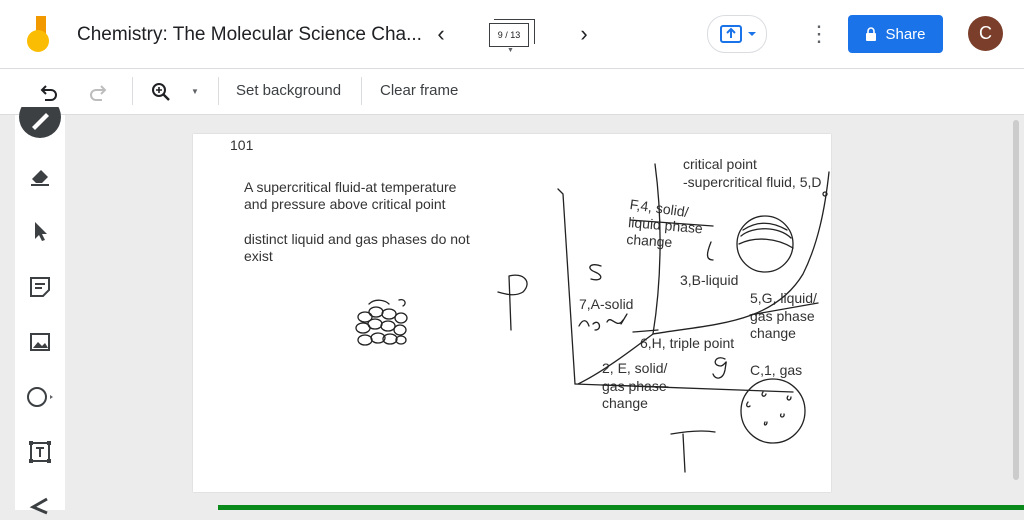 The width and height of the screenshot is (1024, 520). Describe the element at coordinates (656, 249) in the screenshot. I see `solid-liquid-boundary` at that location.